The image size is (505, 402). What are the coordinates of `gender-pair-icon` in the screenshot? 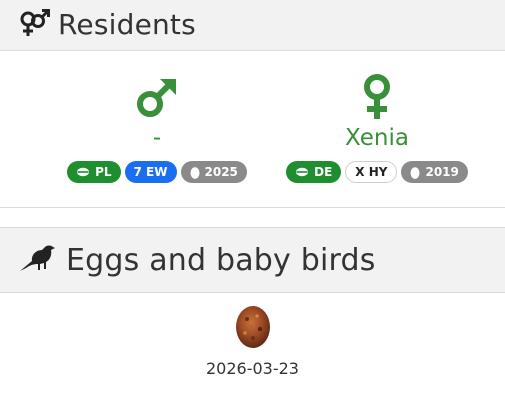 It's located at (34, 25).